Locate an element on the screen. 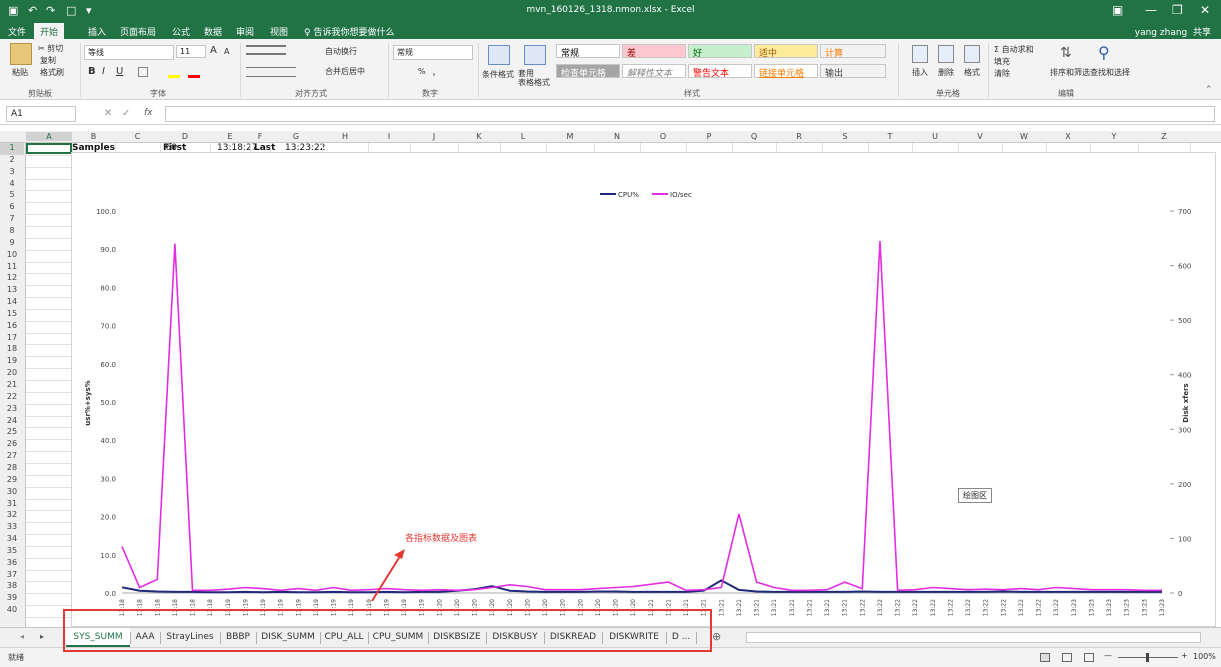 This screenshot has height=667, width=1221. tab-home: 开始 is located at coordinates (49, 31).